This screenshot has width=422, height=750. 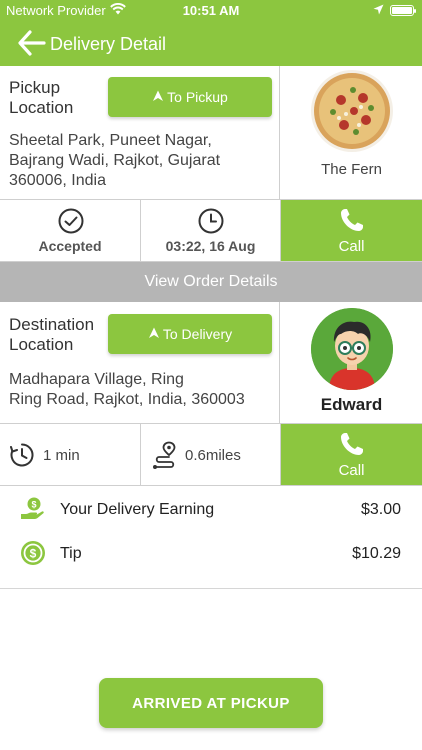 What do you see at coordinates (32, 43) in the screenshot?
I see `back-arrow-icon` at bounding box center [32, 43].